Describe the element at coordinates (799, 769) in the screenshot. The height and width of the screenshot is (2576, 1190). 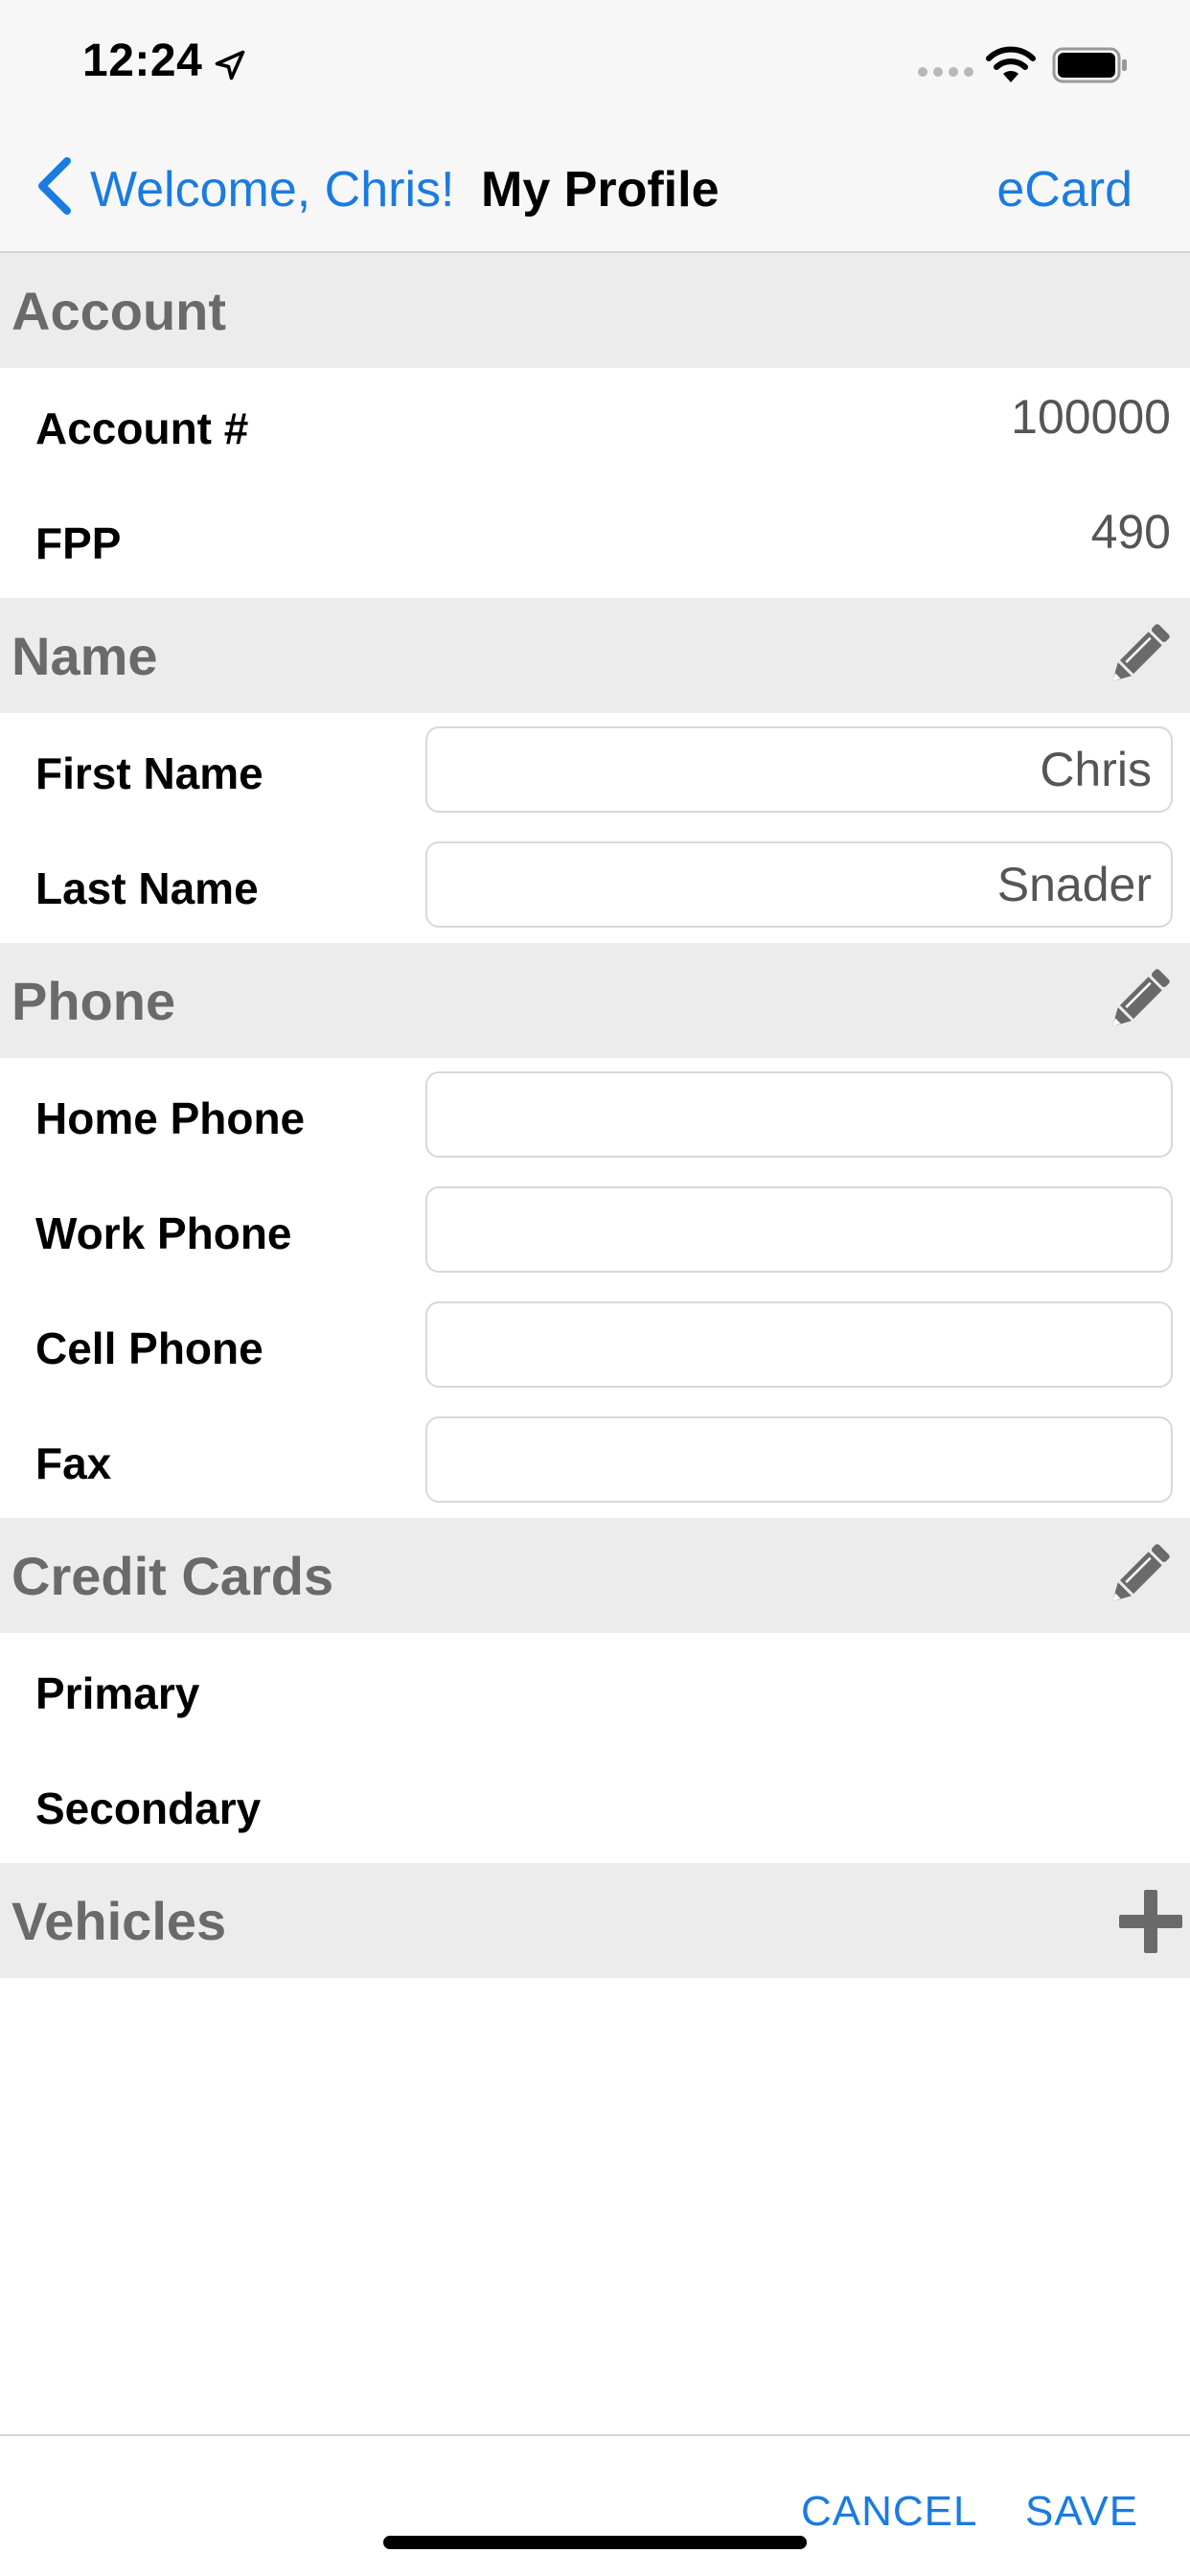
I see `first-name-field` at that location.